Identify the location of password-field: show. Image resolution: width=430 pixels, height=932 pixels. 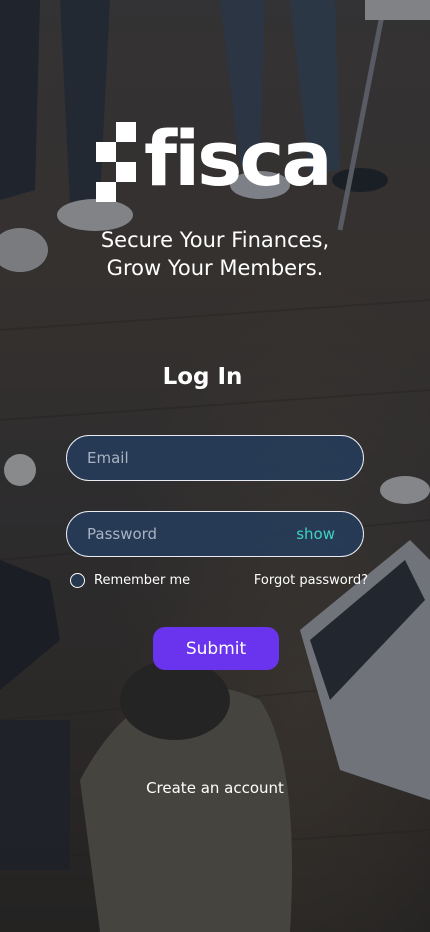
(215, 534).